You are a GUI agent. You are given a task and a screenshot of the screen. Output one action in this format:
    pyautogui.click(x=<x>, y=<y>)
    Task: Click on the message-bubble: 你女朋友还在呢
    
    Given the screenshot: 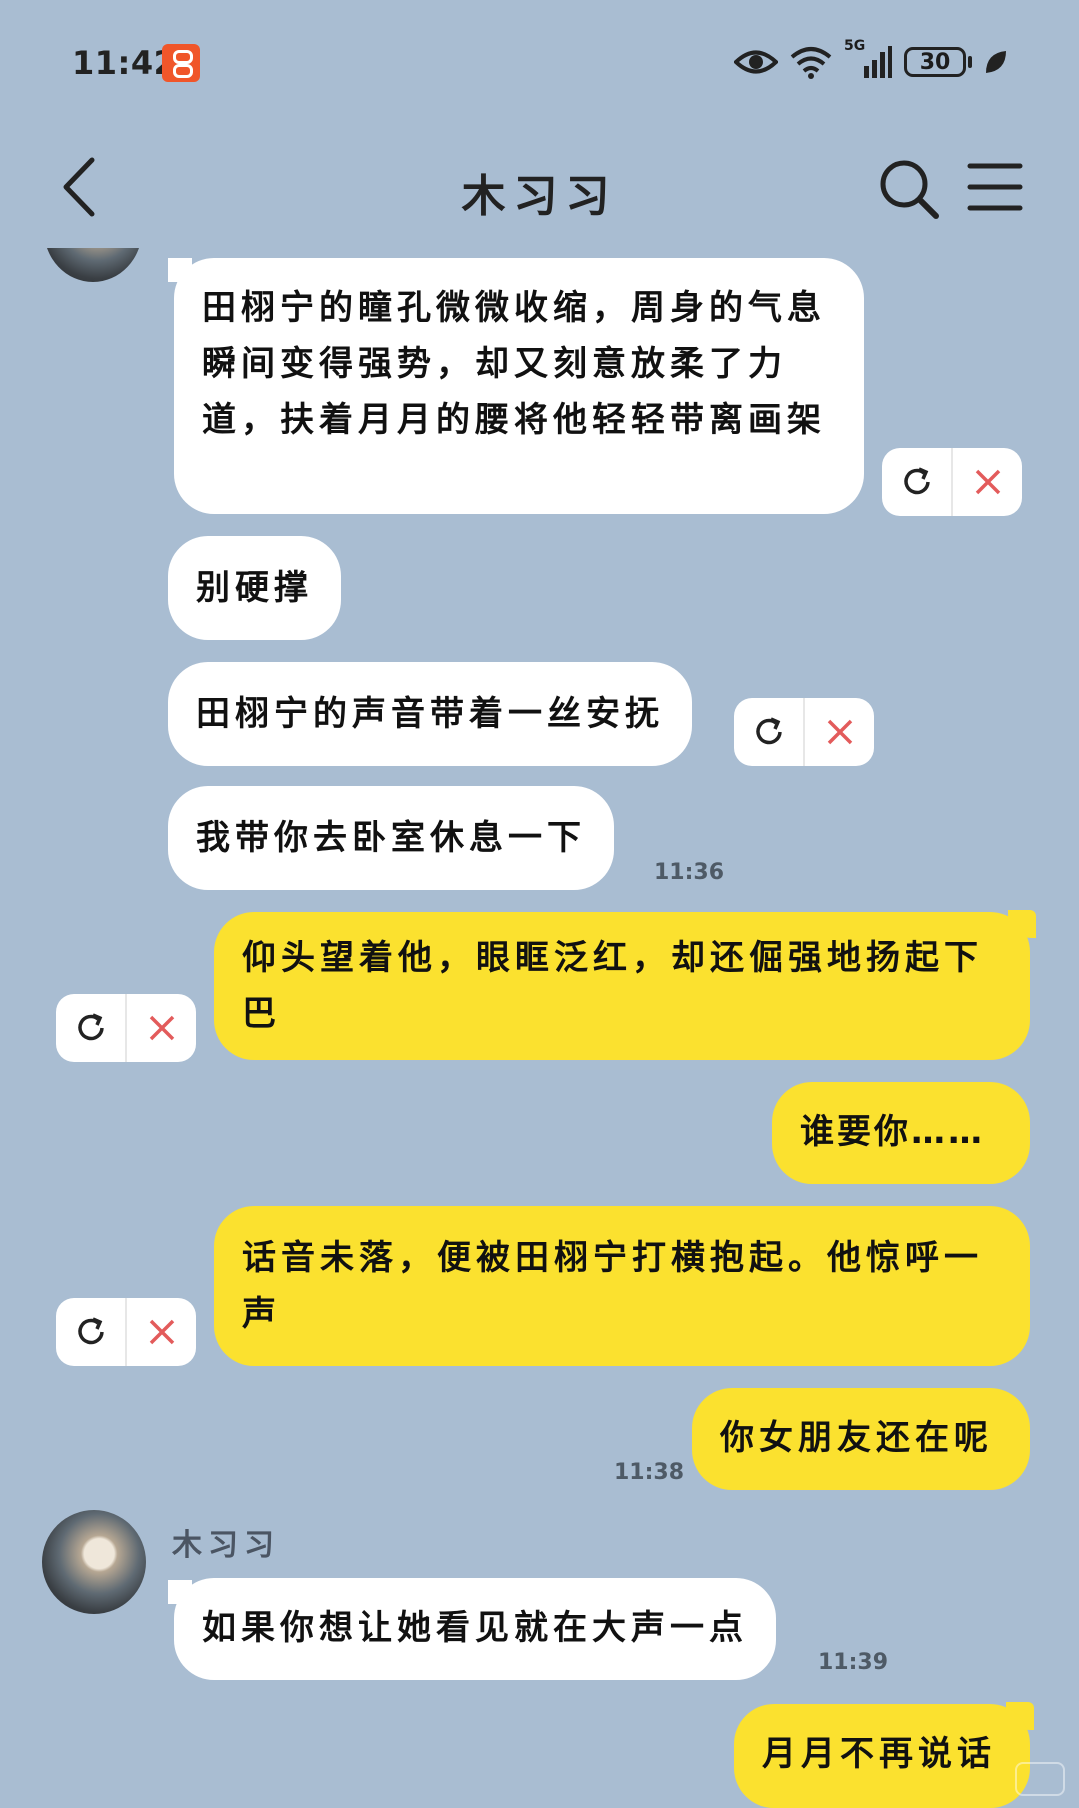 What is the action you would take?
    pyautogui.click(x=861, y=1439)
    